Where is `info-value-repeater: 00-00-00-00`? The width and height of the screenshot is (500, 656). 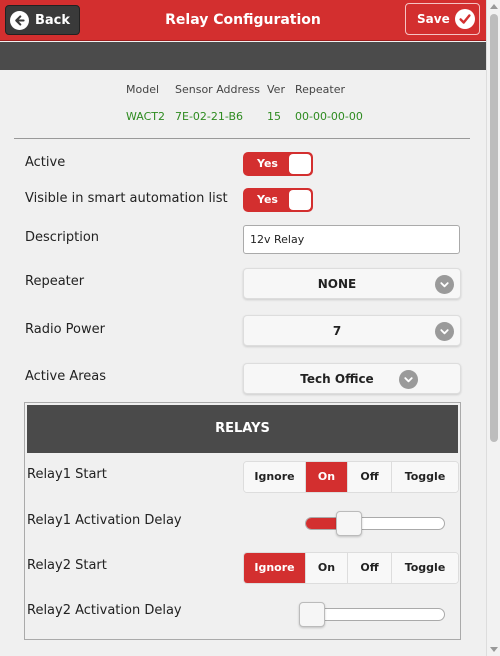 info-value-repeater: 00-00-00-00 is located at coordinates (329, 116).